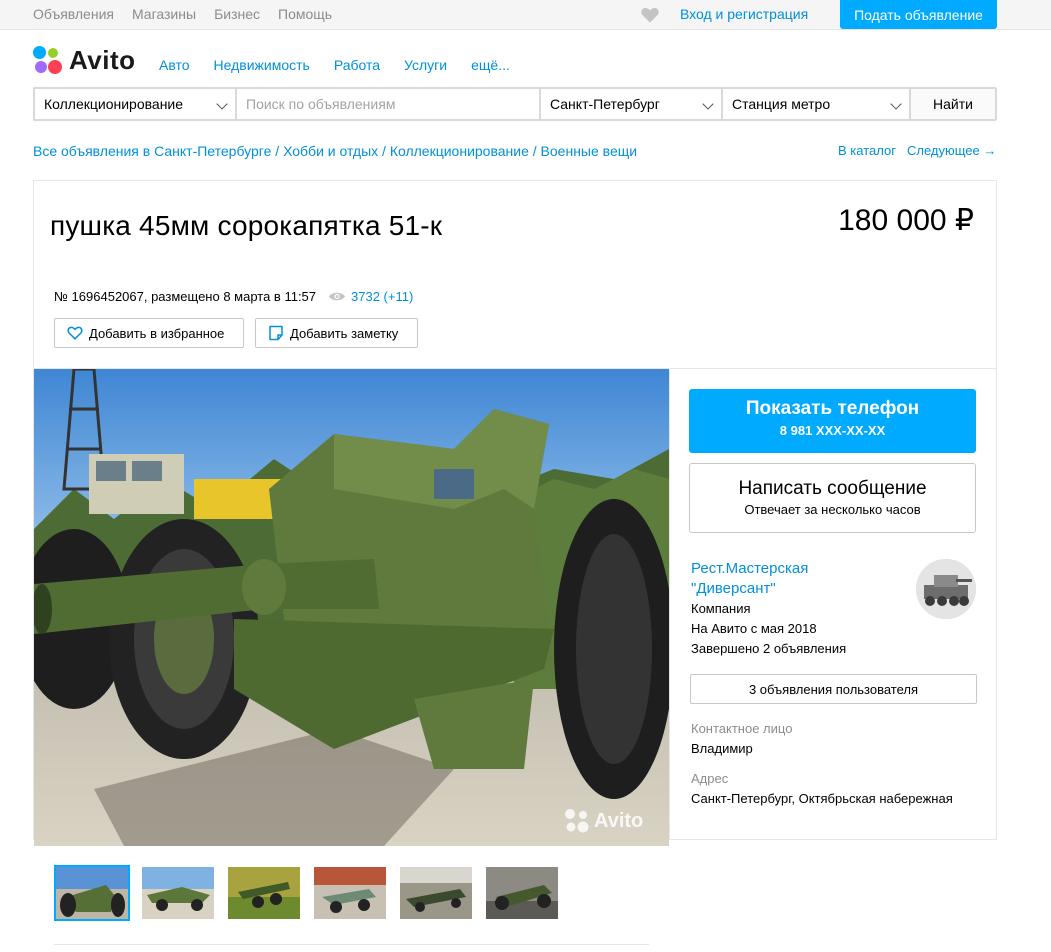  I want to click on sidebar-divider, so click(669, 604).